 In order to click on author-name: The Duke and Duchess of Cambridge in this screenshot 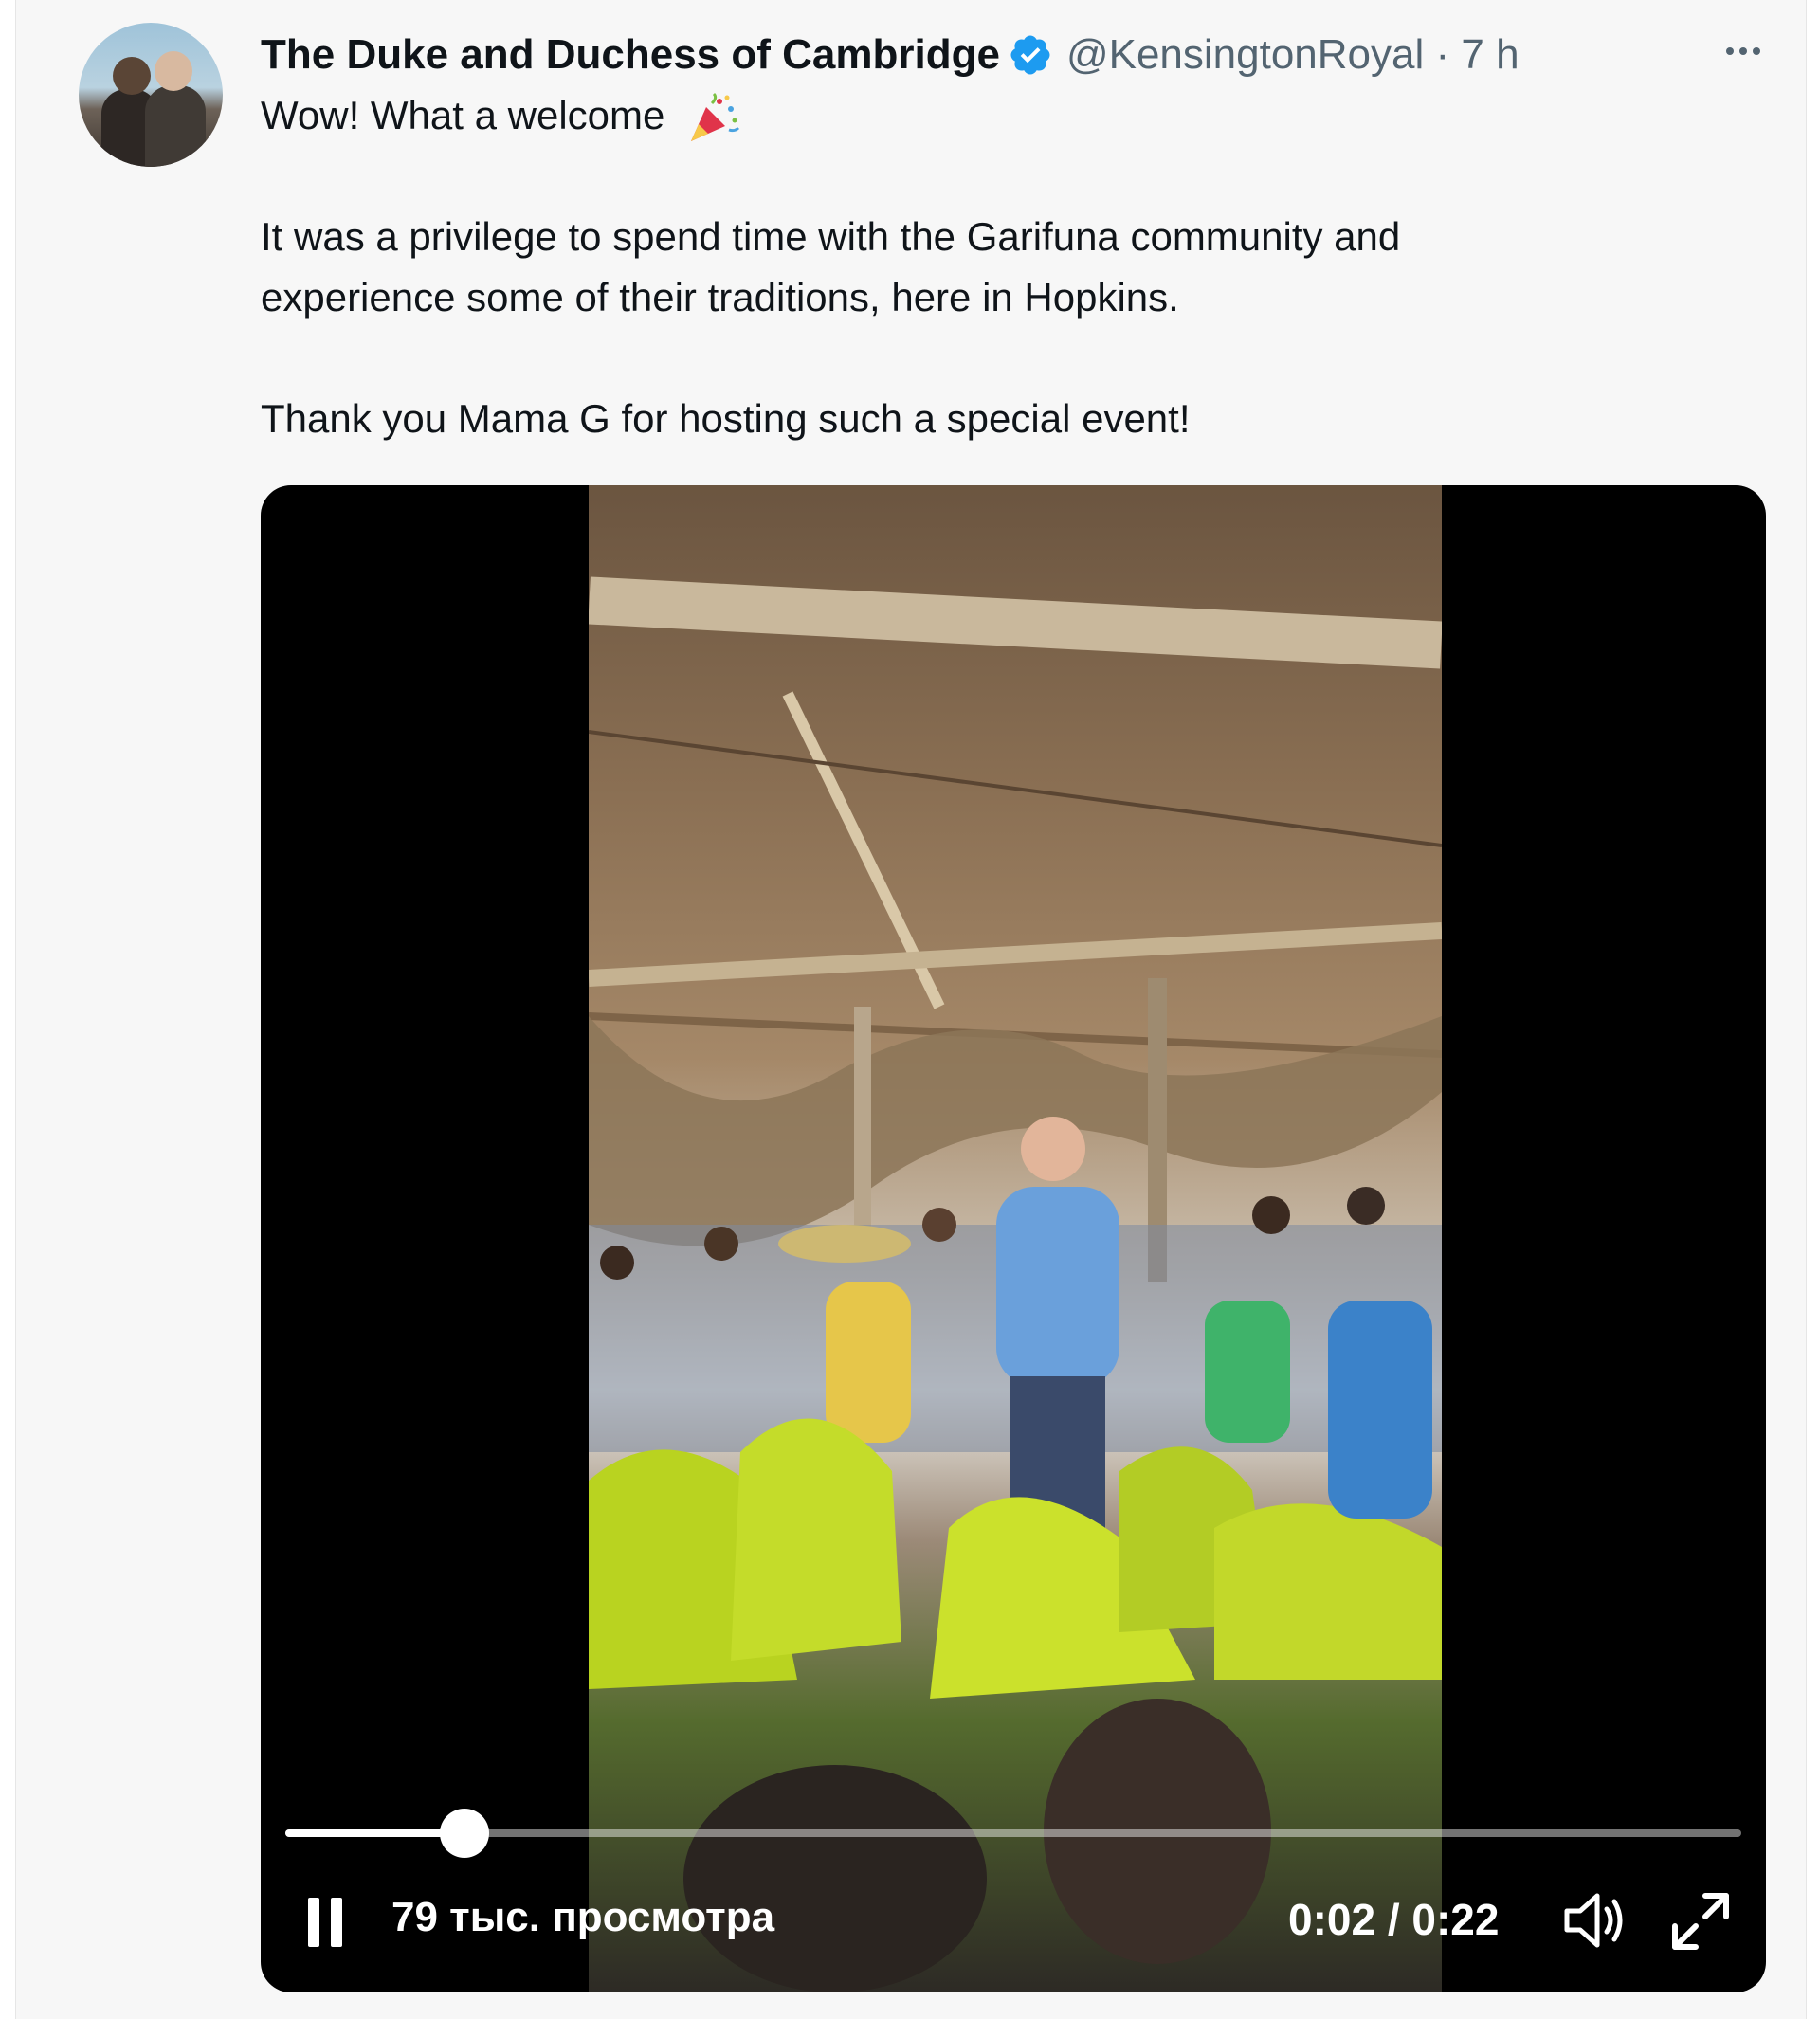, I will do `click(630, 55)`.